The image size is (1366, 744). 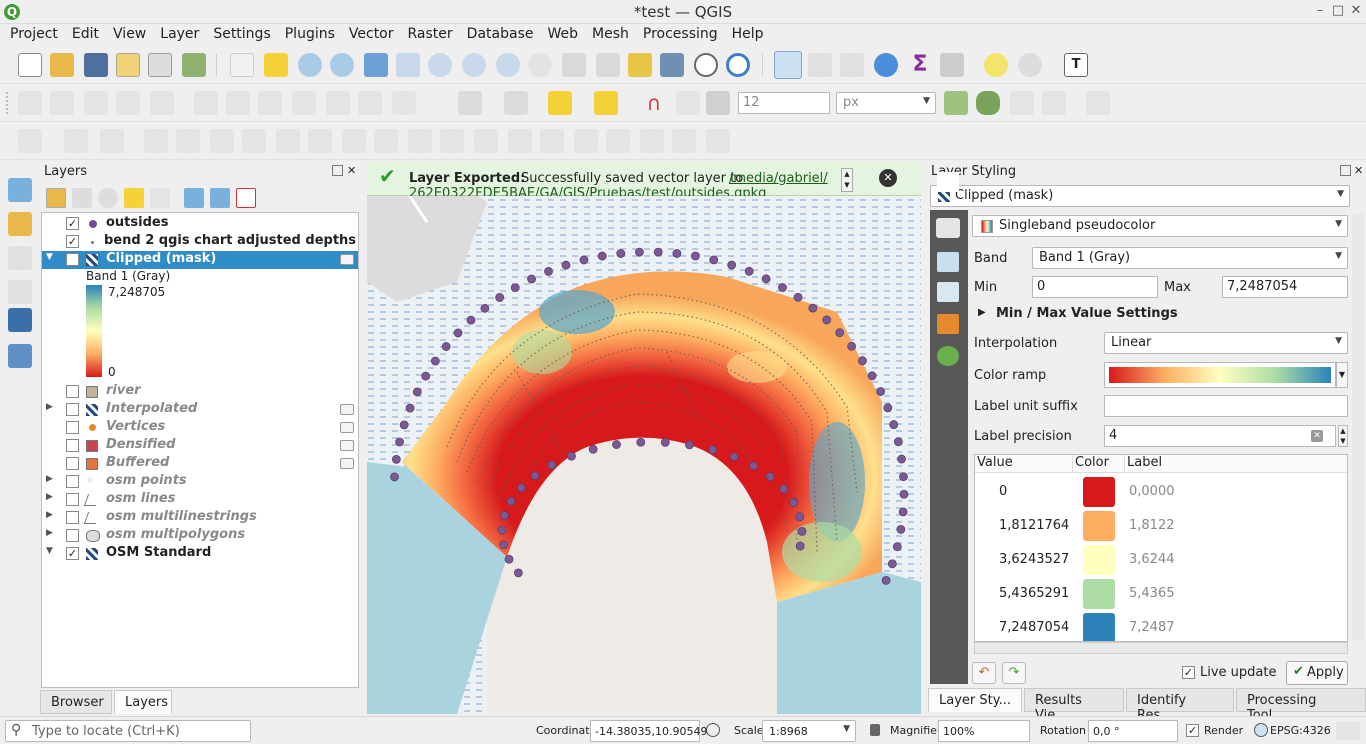 What do you see at coordinates (128, 103) in the screenshot?
I see `add-feature-icon` at bounding box center [128, 103].